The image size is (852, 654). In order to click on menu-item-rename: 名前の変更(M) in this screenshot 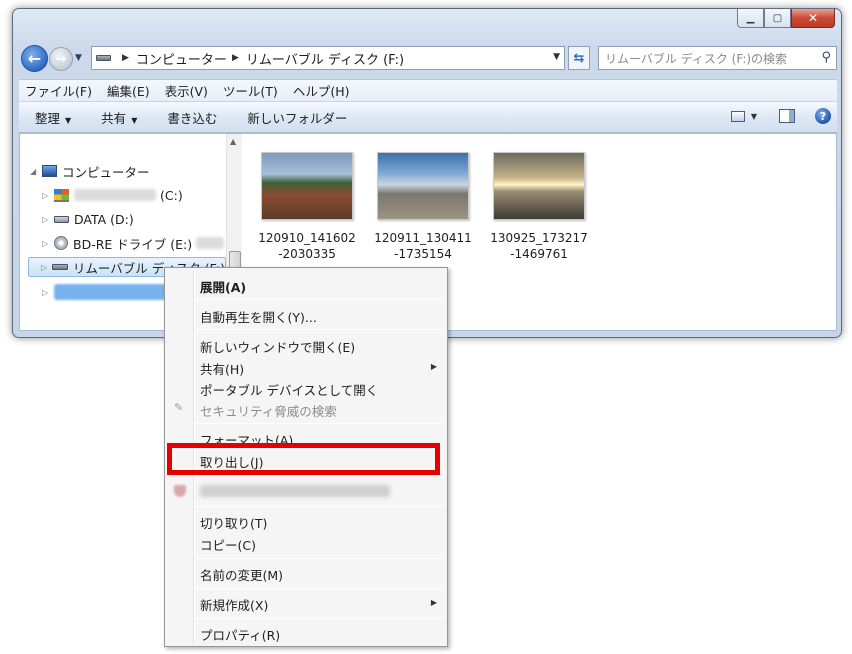, I will do `click(241, 574)`.